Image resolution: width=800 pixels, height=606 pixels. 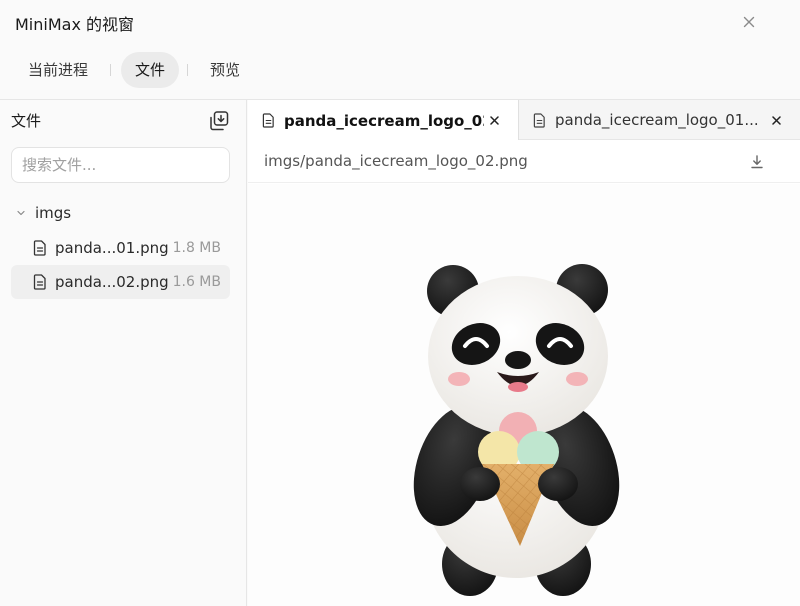 What do you see at coordinates (396, 161) in the screenshot?
I see `file-path: imgs/panda_icecream_logo_02.png` at bounding box center [396, 161].